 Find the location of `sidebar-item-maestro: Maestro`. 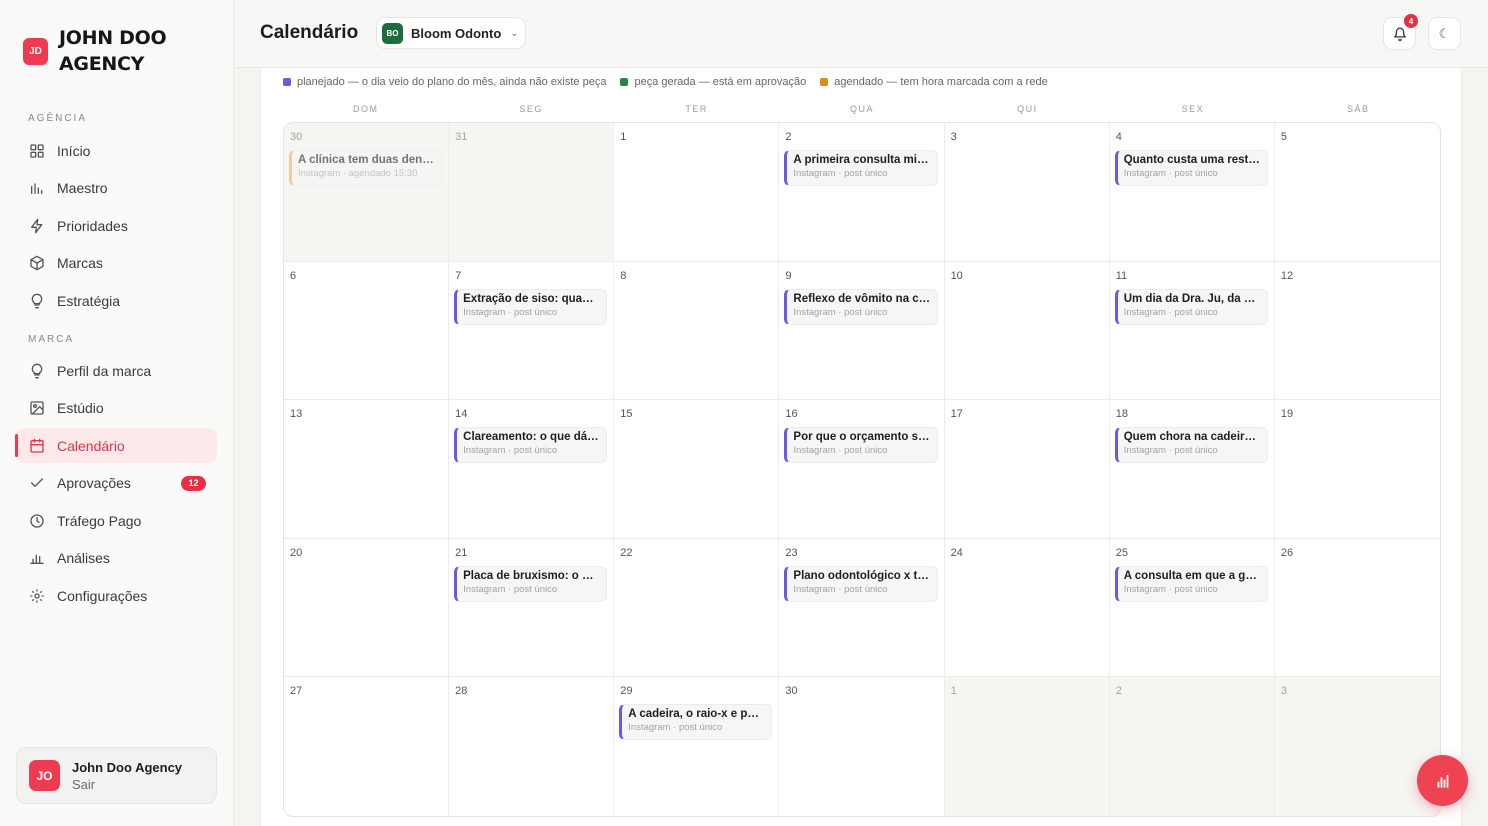

sidebar-item-maestro: Maestro is located at coordinates (116, 188).